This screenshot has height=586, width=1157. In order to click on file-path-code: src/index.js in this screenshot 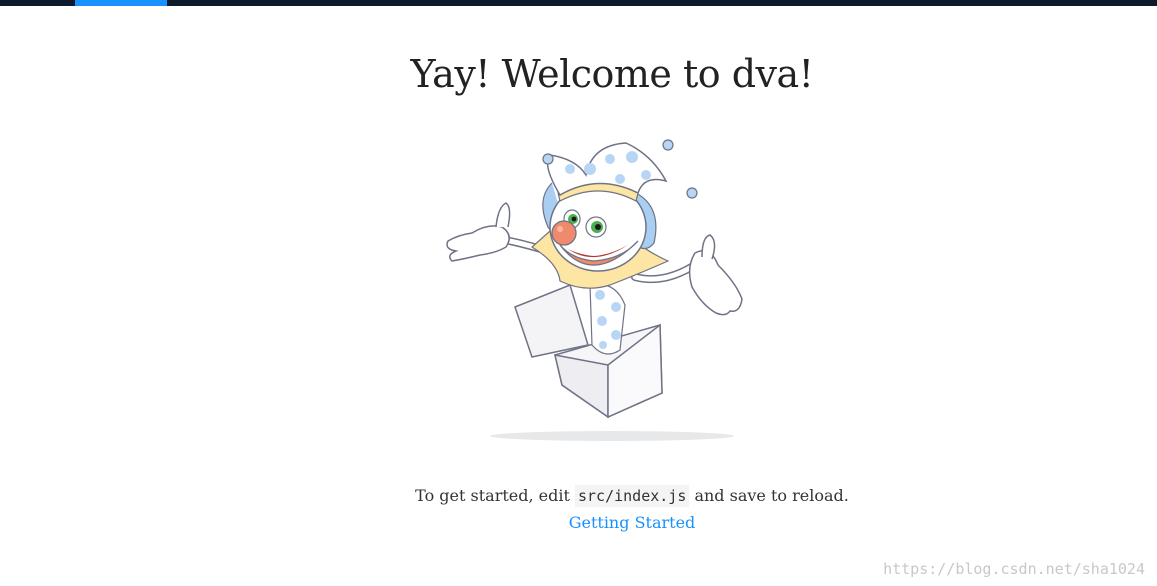, I will do `click(632, 496)`.